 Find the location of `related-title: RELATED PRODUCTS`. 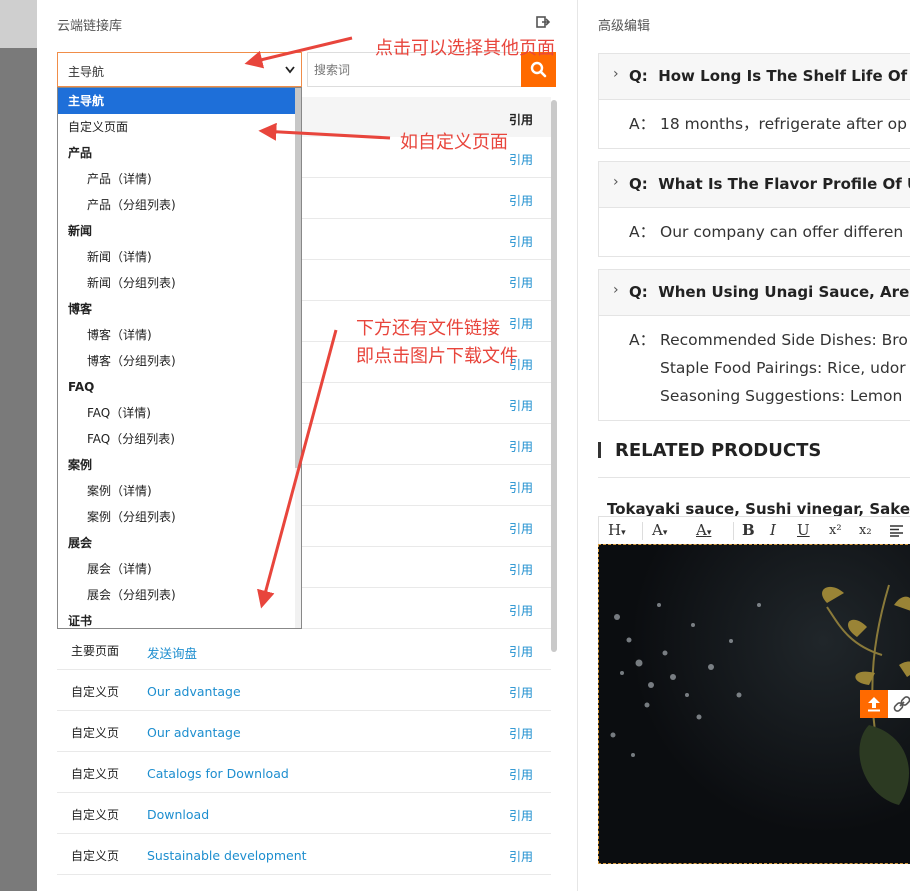

related-title: RELATED PRODUCTS is located at coordinates (718, 450).